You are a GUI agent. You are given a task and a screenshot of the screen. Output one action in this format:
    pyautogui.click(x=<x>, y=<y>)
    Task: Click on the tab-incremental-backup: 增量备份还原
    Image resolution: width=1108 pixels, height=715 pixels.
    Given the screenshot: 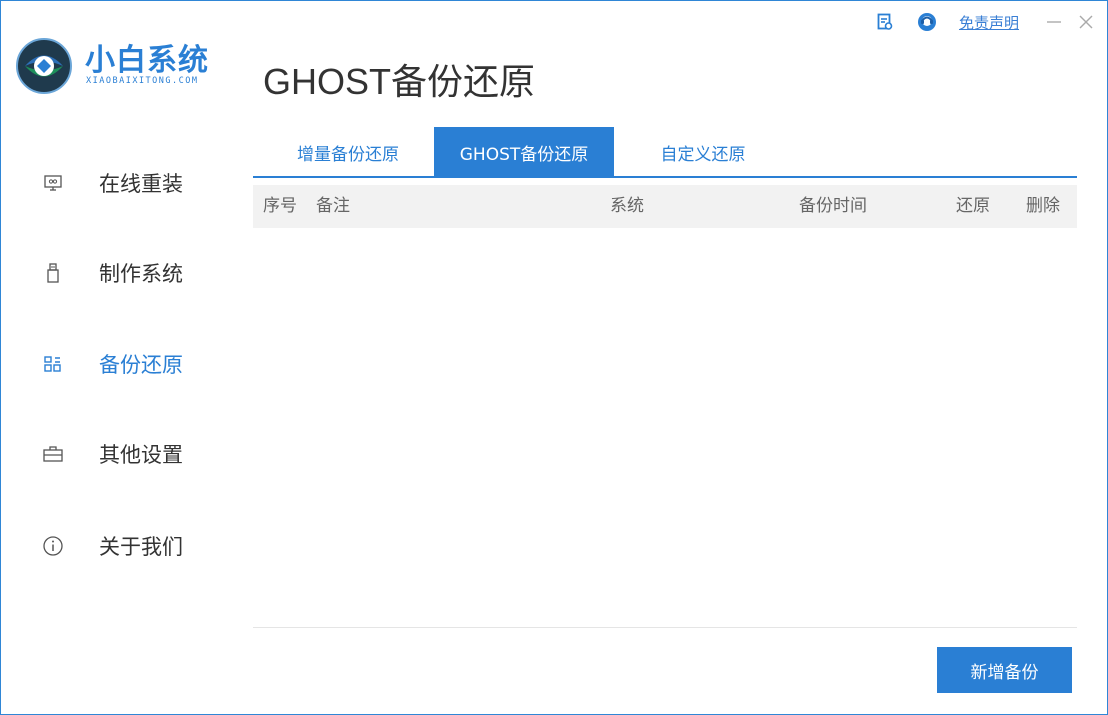 What is the action you would take?
    pyautogui.click(x=348, y=152)
    